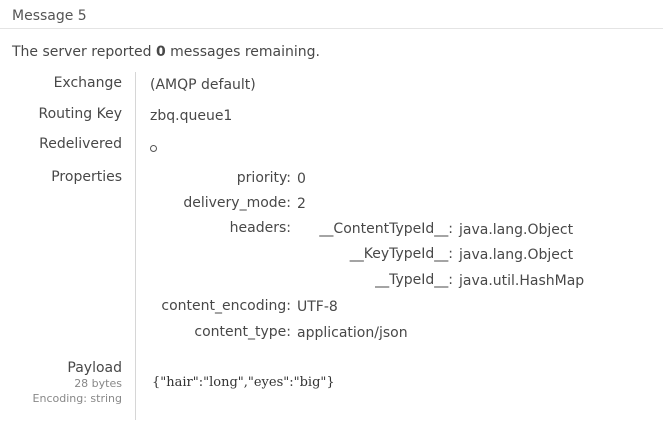 The width and height of the screenshot is (663, 435). What do you see at coordinates (203, 85) in the screenshot?
I see `exchange-value: (AMQP default)` at bounding box center [203, 85].